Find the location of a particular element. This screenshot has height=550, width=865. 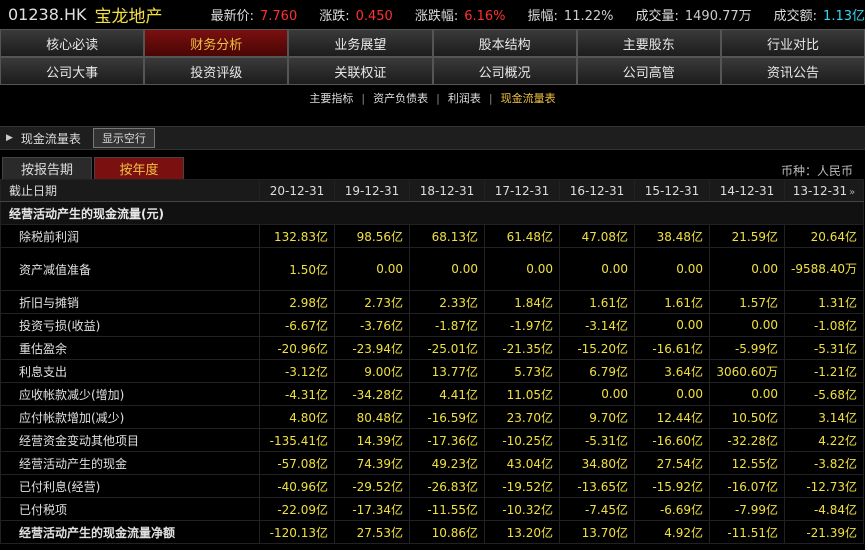

quote-item: 成交量: 1490.77万 is located at coordinates (694, 14).